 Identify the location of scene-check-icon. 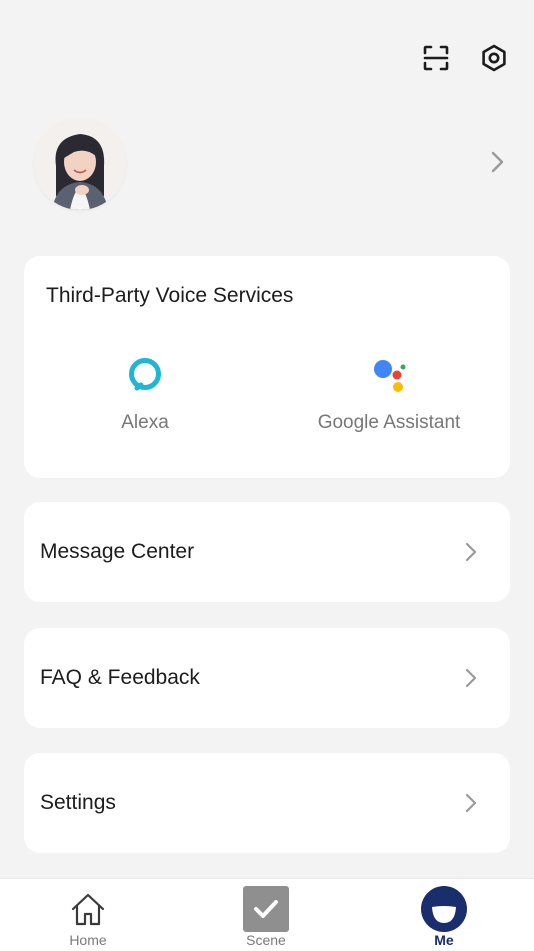
(266, 909).